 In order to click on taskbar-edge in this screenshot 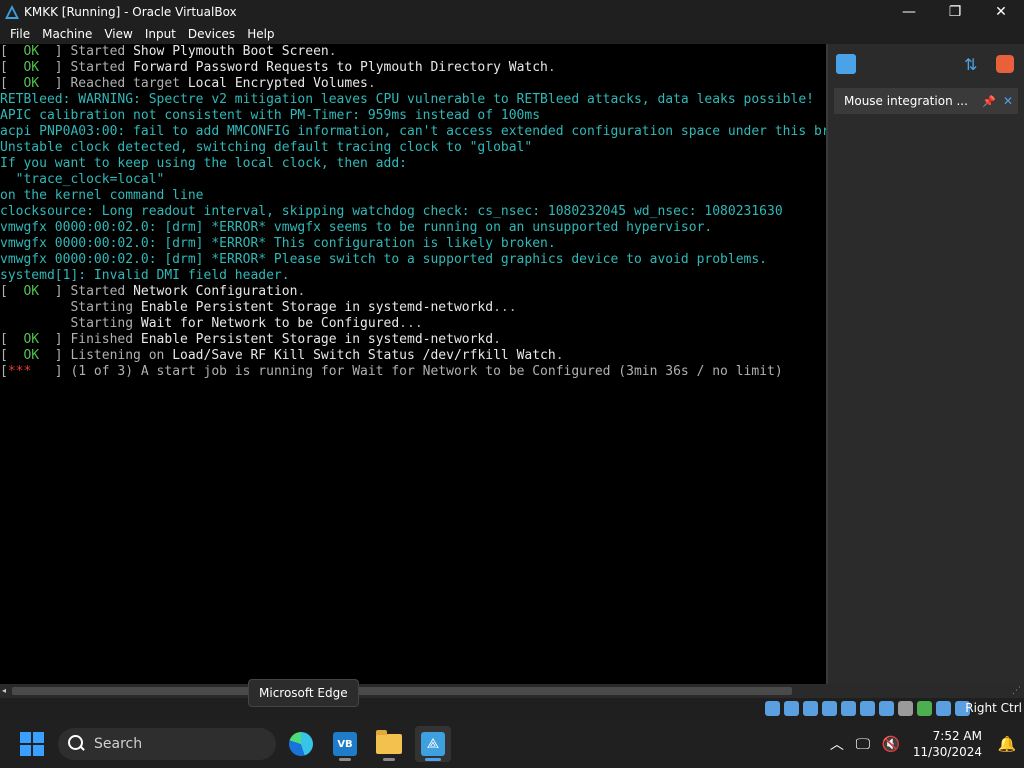, I will do `click(301, 744)`.